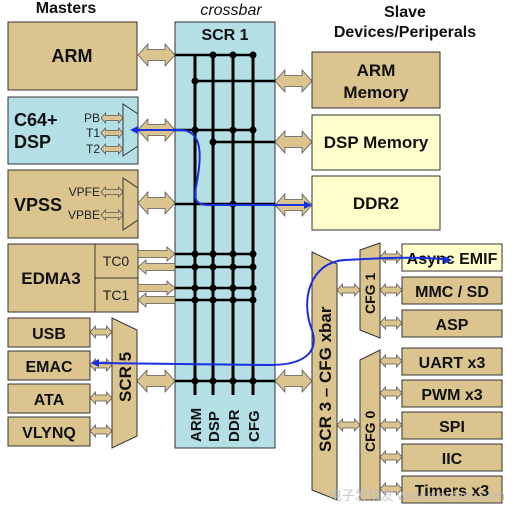 Image resolution: width=515 pixels, height=508 pixels. I want to click on slaves-heading-line2: Devices/Periperals, so click(405, 32).